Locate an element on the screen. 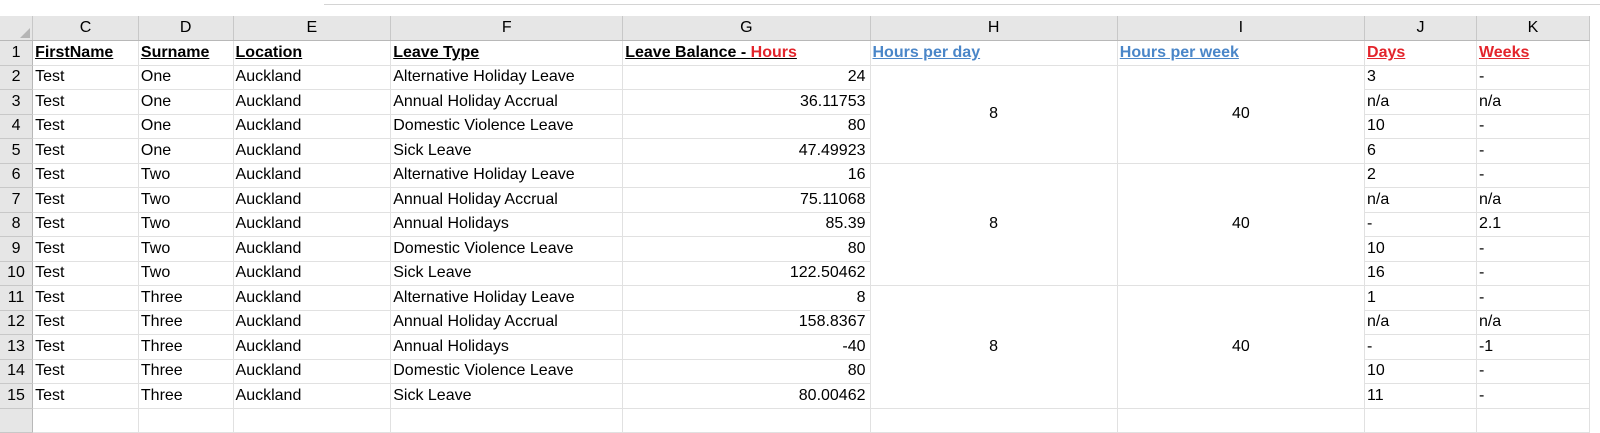 Image resolution: width=1600 pixels, height=433 pixels. cell-weeks: -1 is located at coordinates (1533, 347).